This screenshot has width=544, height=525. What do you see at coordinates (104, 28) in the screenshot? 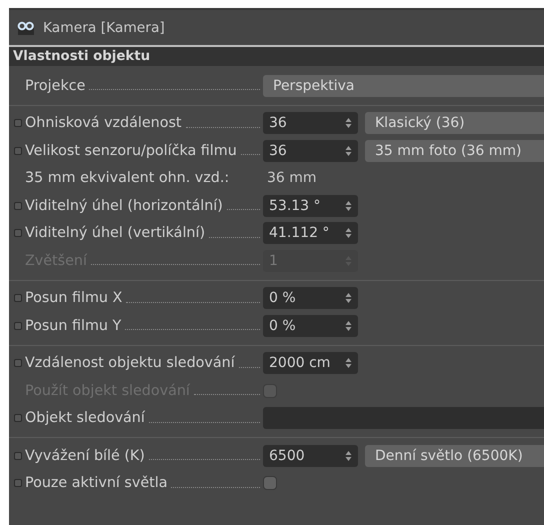
I see `window-title: Kamera [Kamera]` at bounding box center [104, 28].